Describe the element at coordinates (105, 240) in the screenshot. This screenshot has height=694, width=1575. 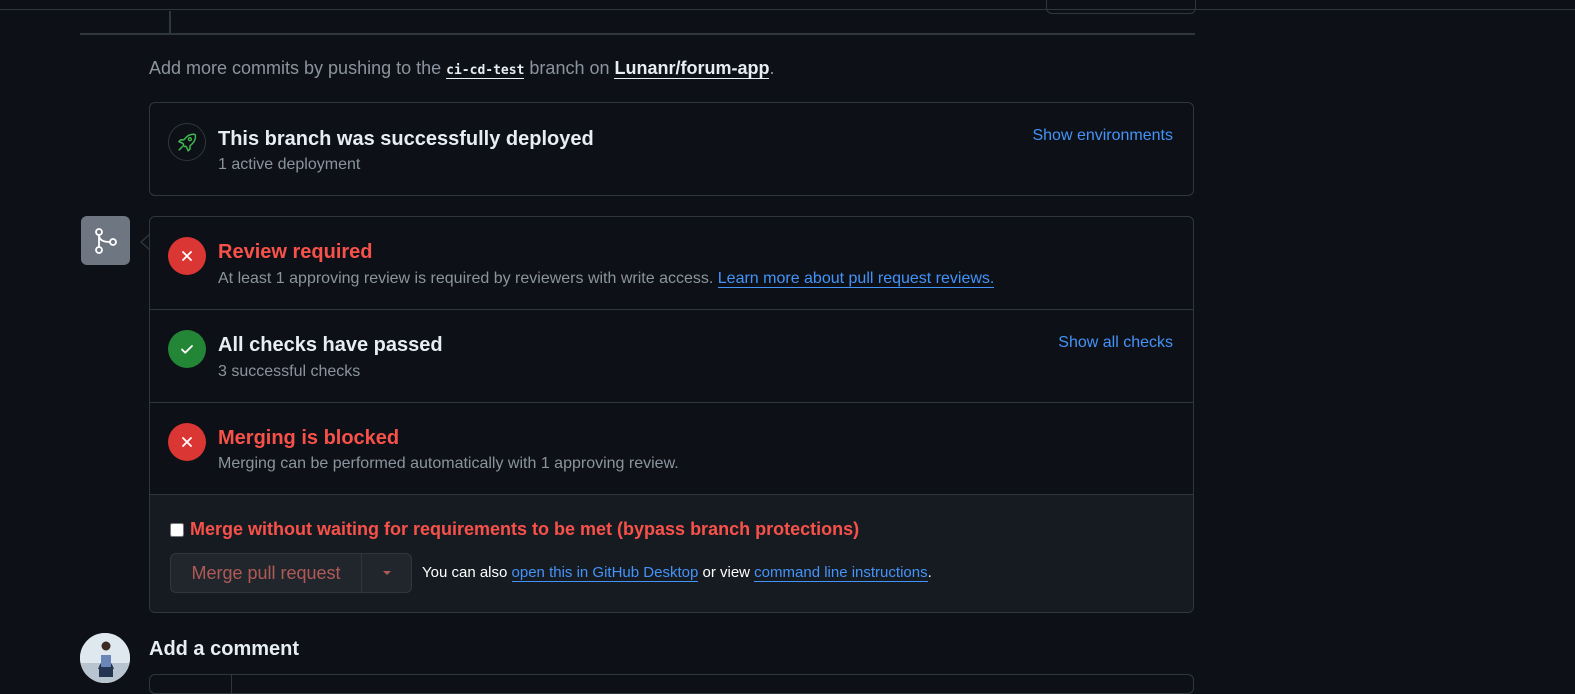
I see `git-merge-icon` at that location.